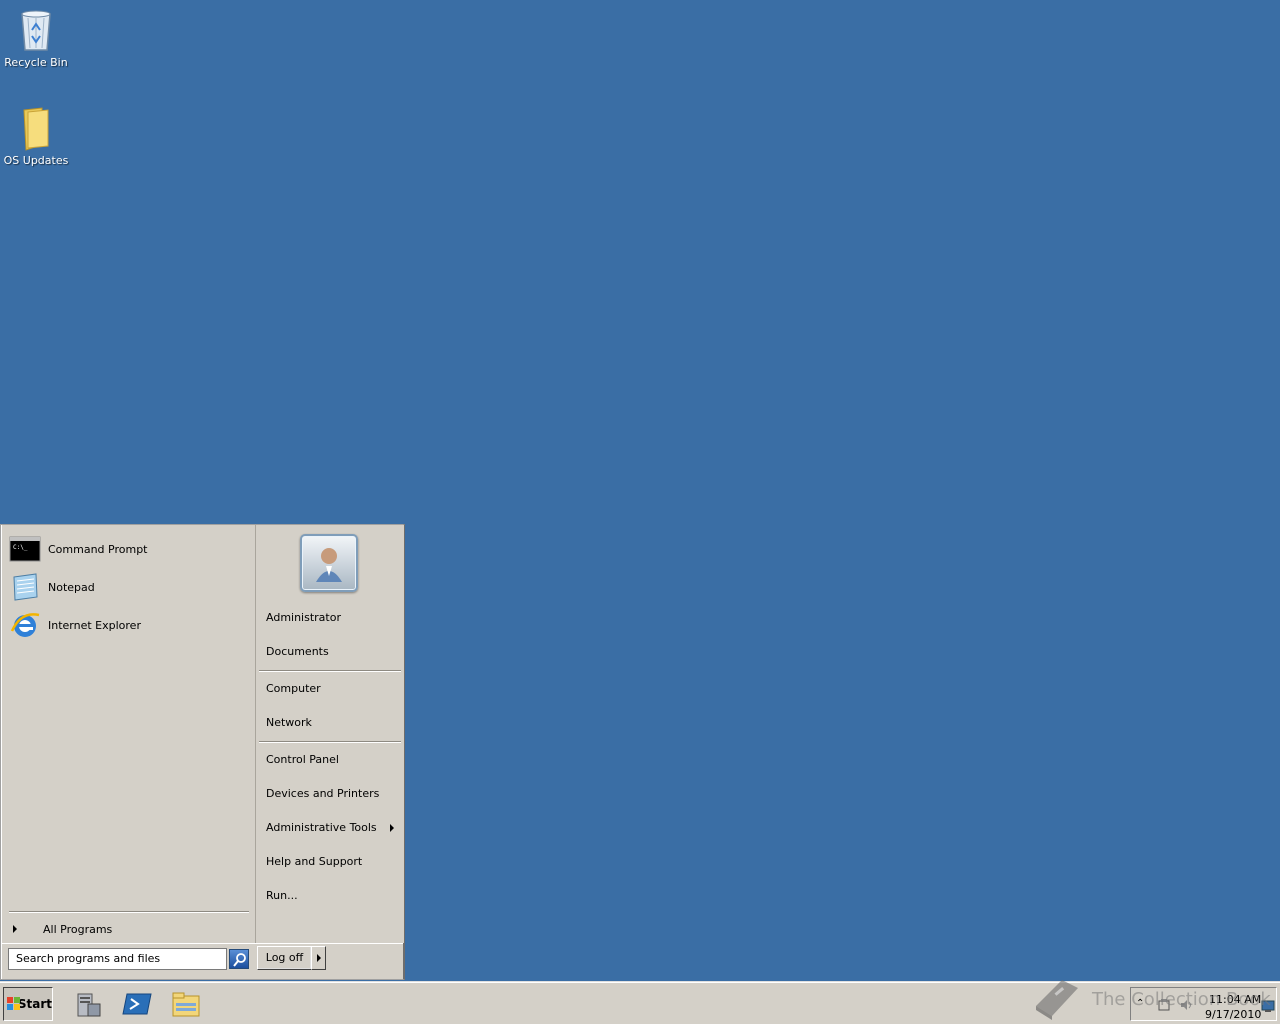 This screenshot has height=1024, width=1280. What do you see at coordinates (321, 827) in the screenshot?
I see `menu-item-administrative-tools: Administrative Tools` at bounding box center [321, 827].